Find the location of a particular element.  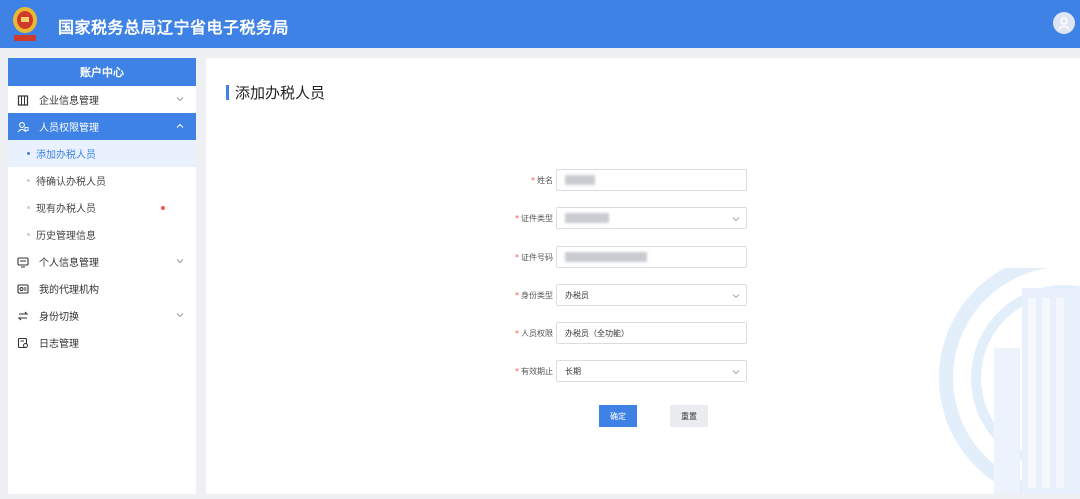

building-icon is located at coordinates (22, 99).